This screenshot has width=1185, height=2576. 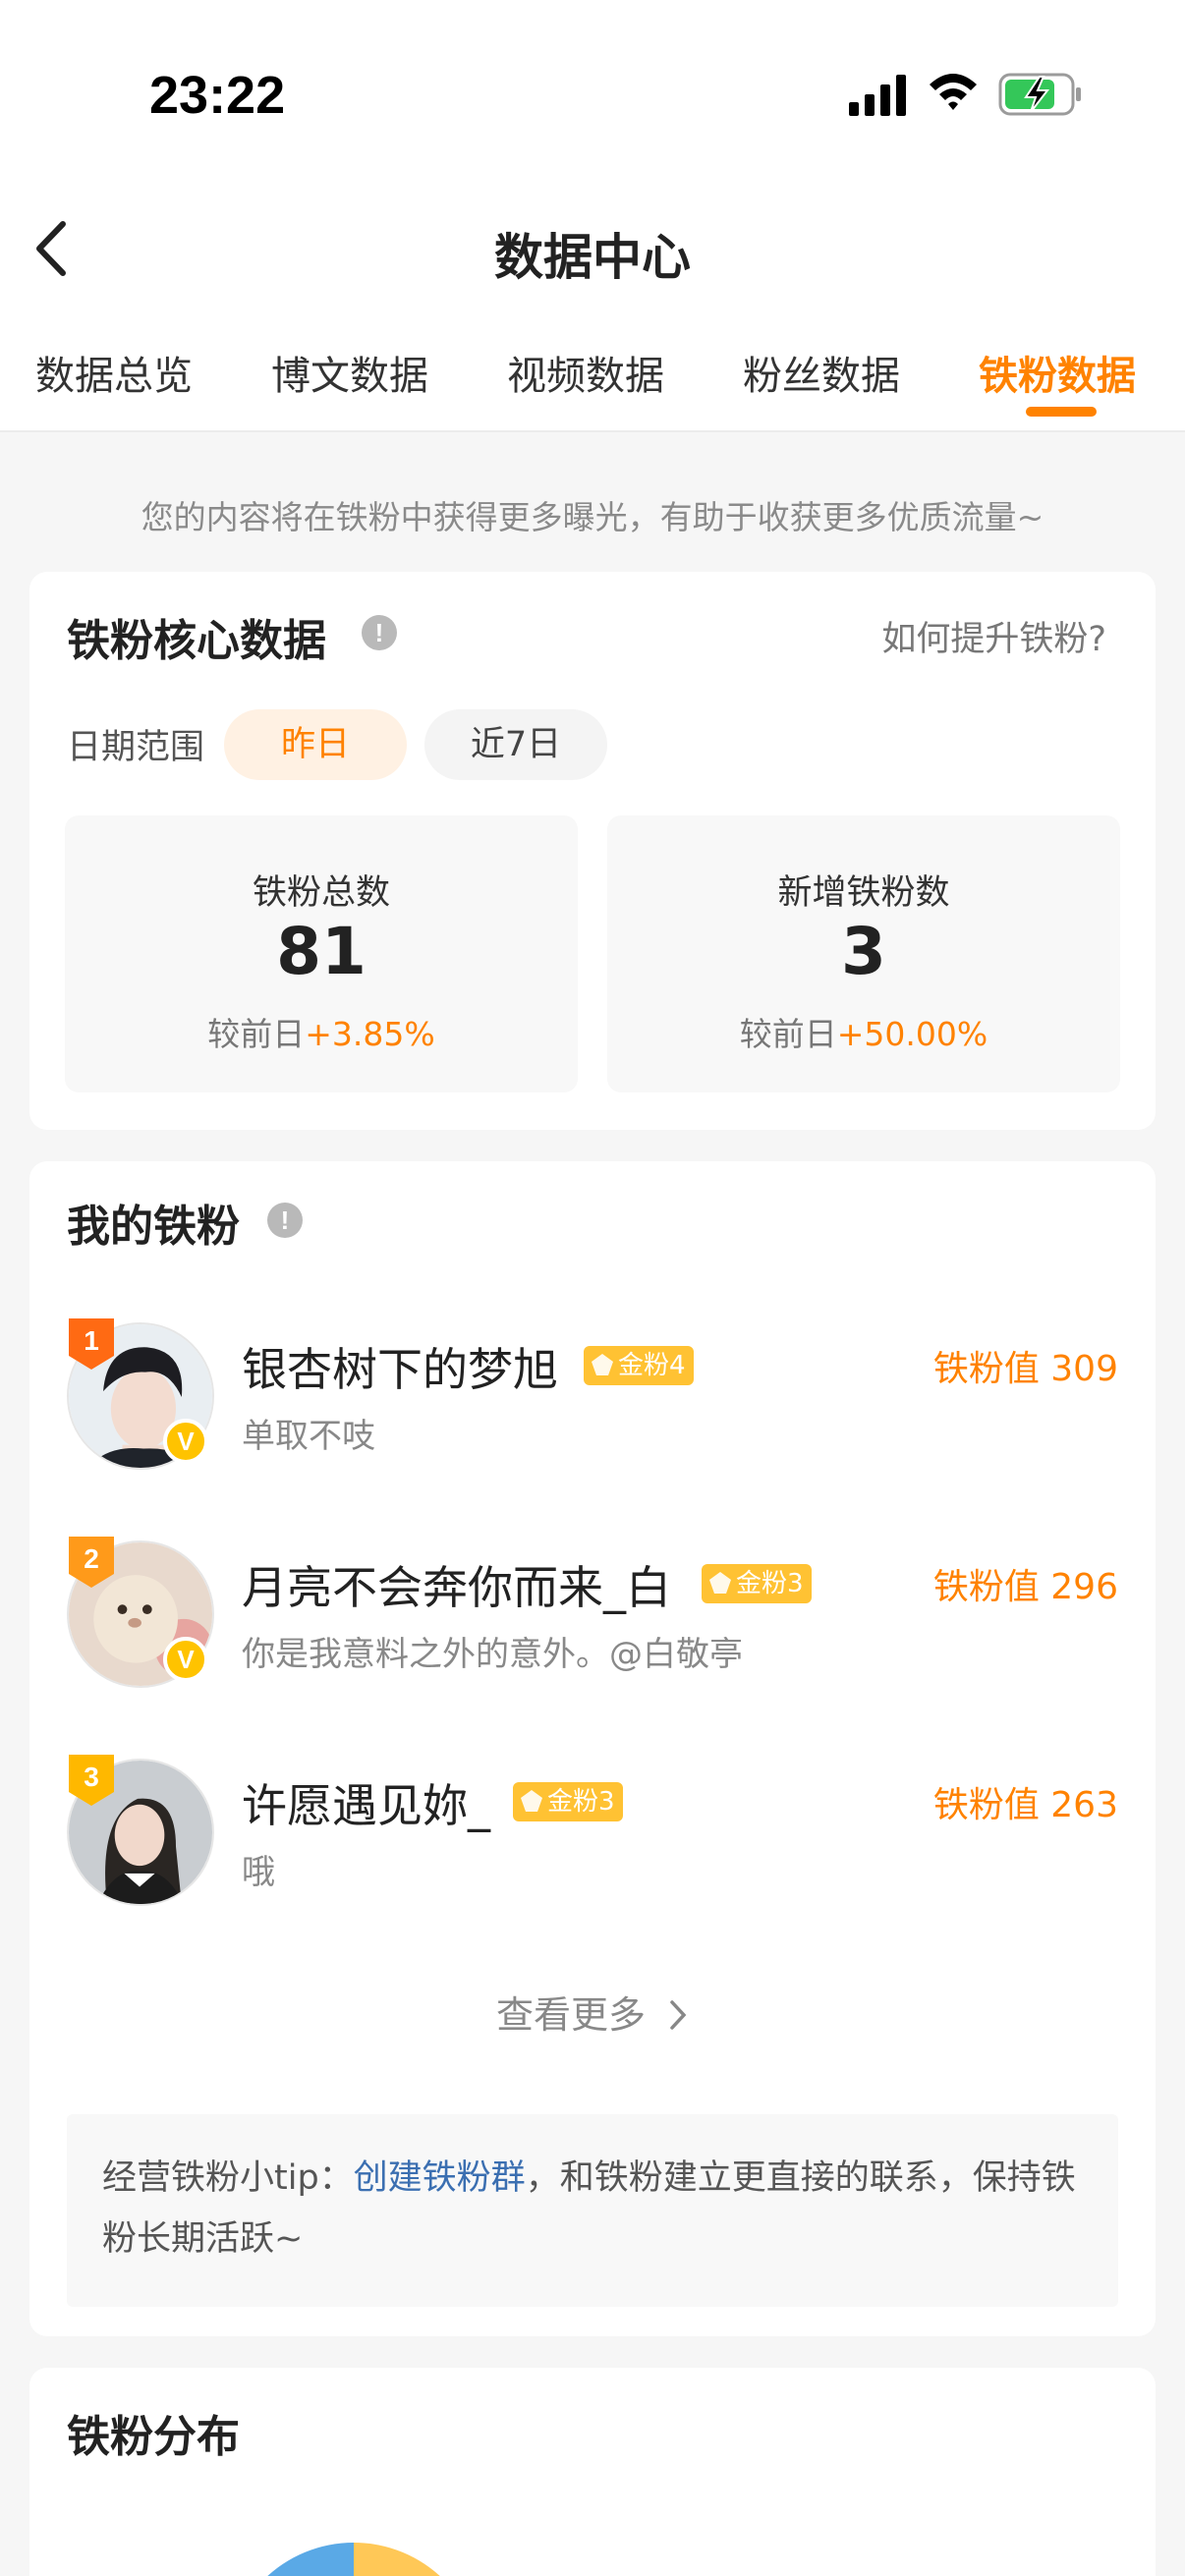 I want to click on my-iron-fans-title: 我的铁粉, so click(x=153, y=1227).